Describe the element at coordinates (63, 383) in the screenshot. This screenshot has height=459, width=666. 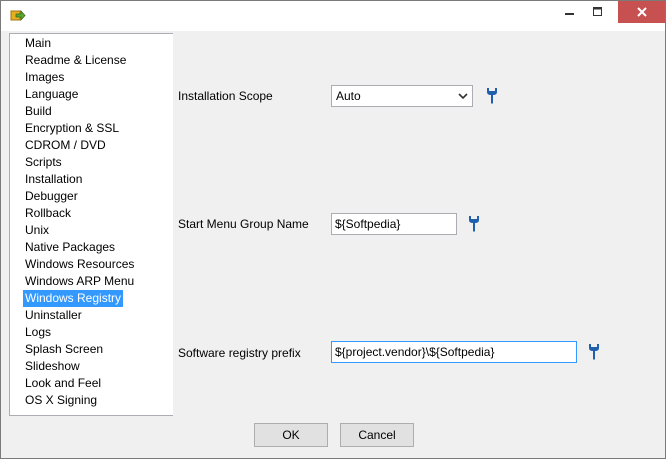
I see `sidebar-item: Look and Feel` at that location.